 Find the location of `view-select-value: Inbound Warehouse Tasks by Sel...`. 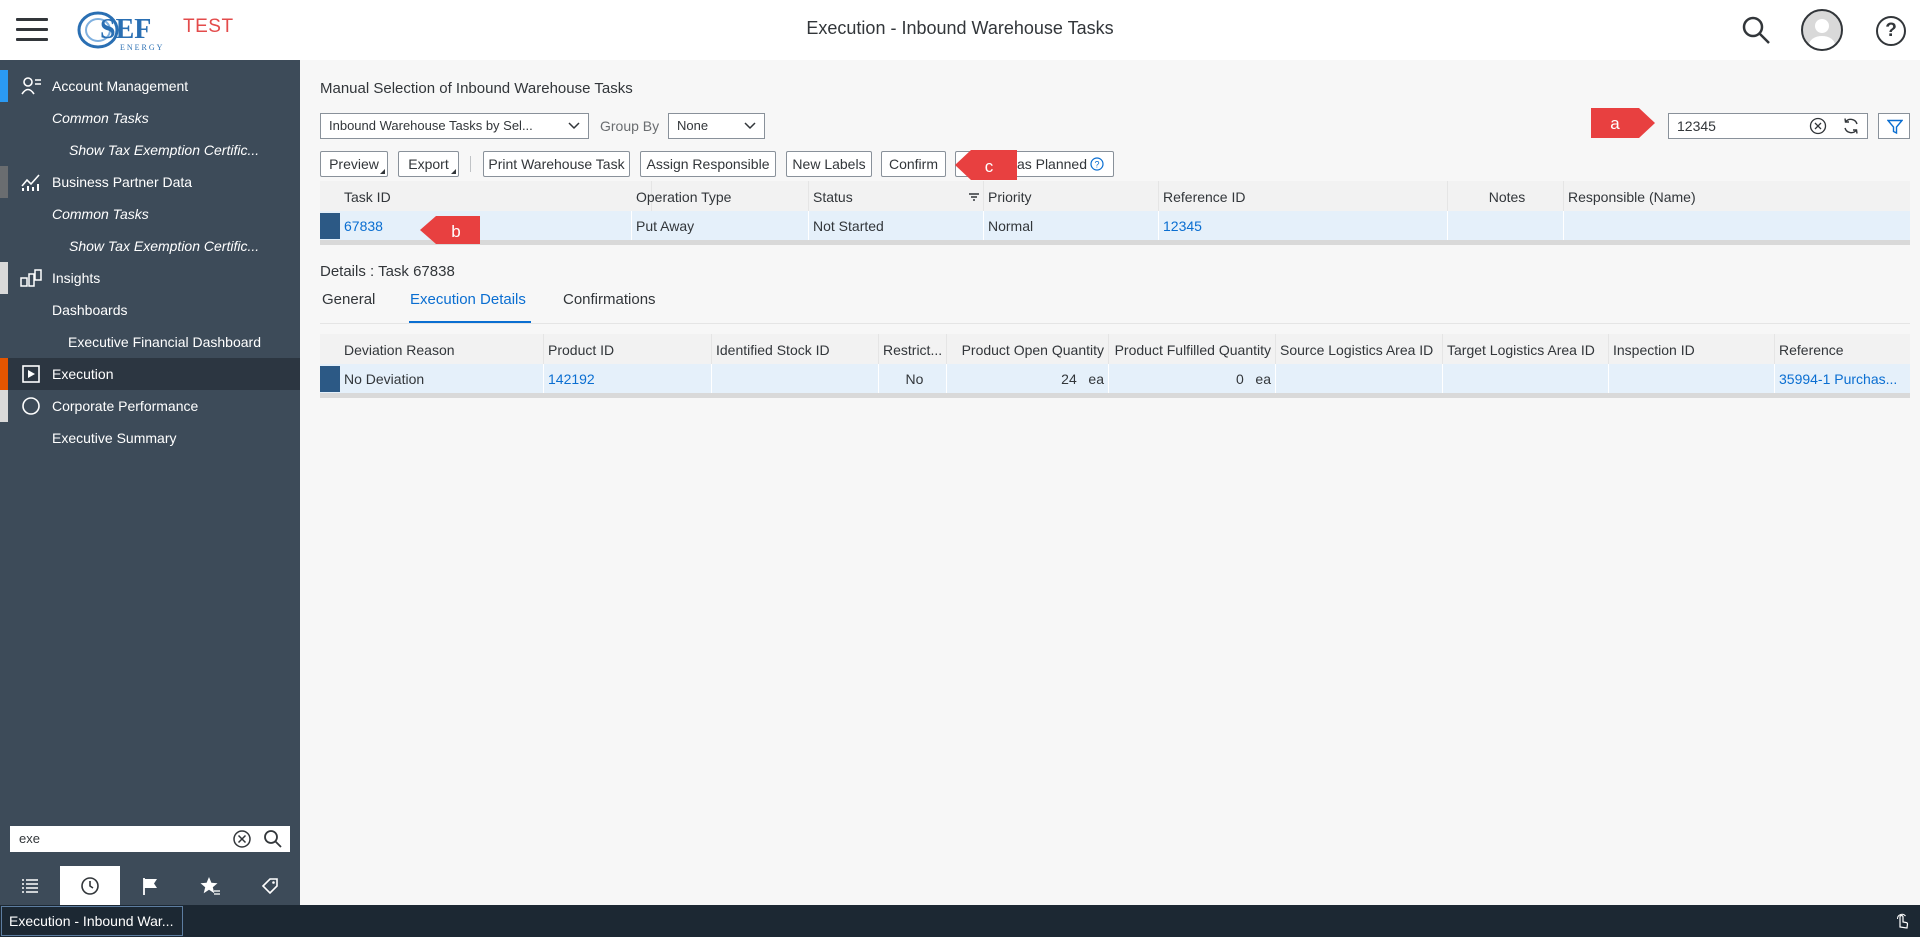

view-select-value: Inbound Warehouse Tasks by Sel... is located at coordinates (431, 125).